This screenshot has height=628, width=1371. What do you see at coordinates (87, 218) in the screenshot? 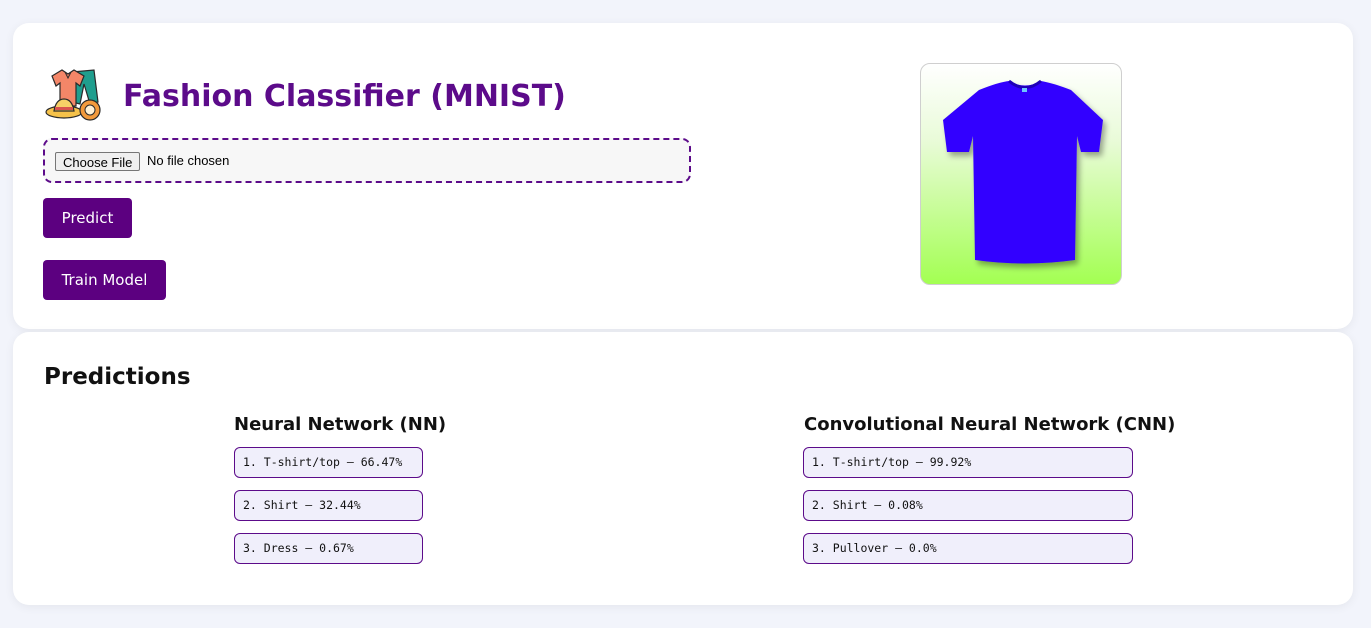
I see `predict-button: Predict` at bounding box center [87, 218].